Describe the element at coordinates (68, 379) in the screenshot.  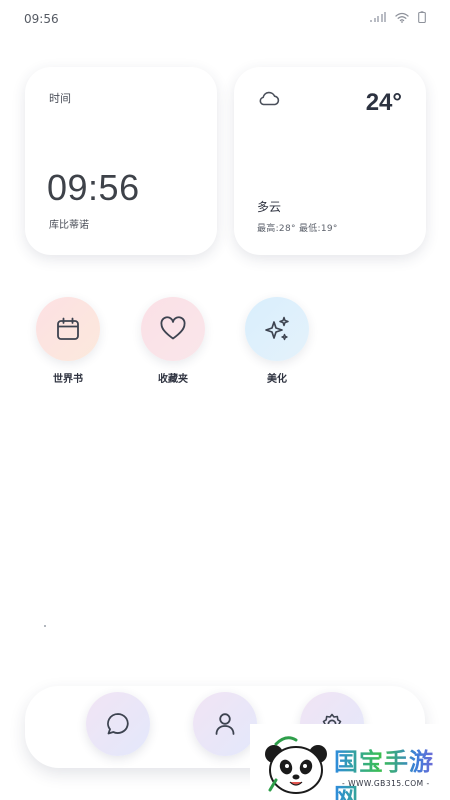
I see `app-world-book-label: 世界书` at that location.